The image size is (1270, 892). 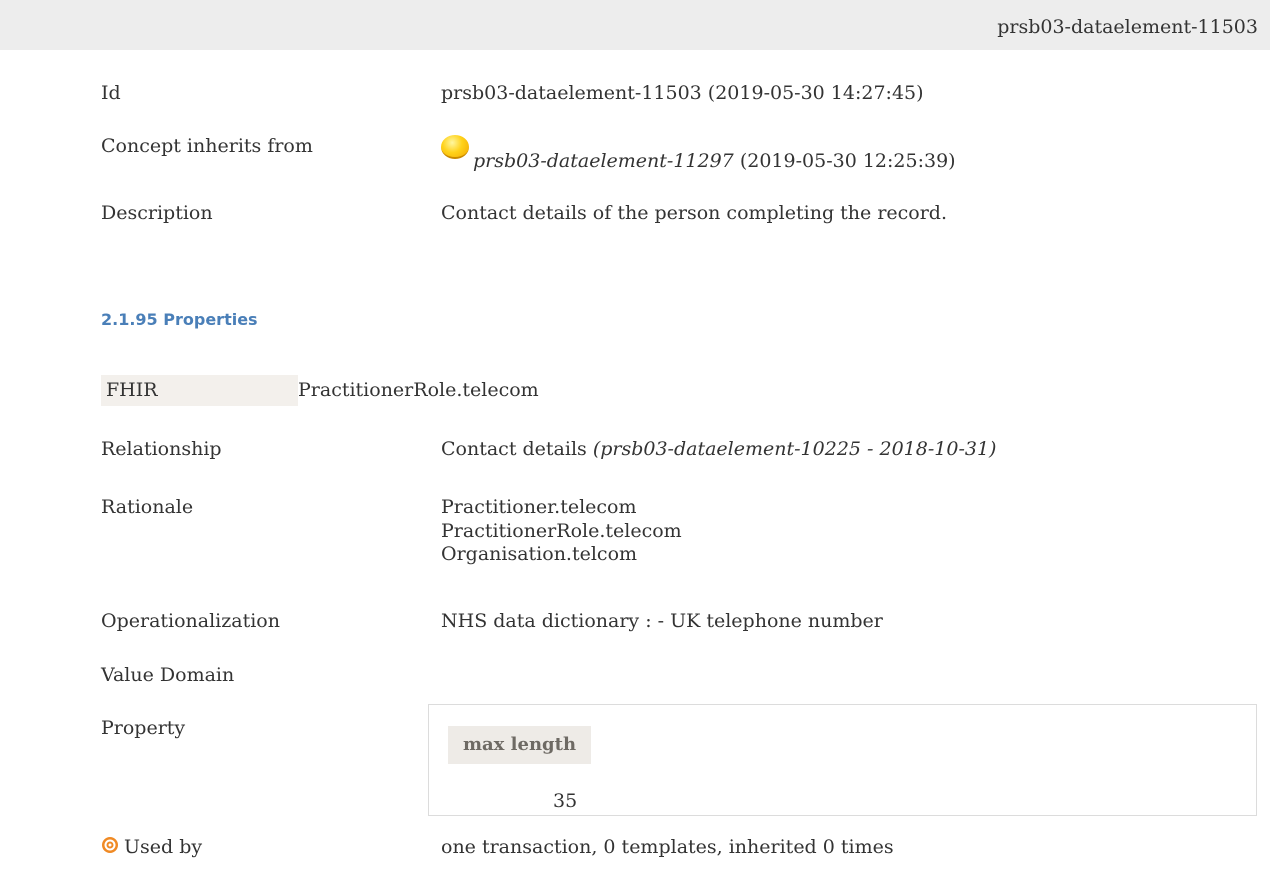 I want to click on target-icon, so click(x=110, y=845).